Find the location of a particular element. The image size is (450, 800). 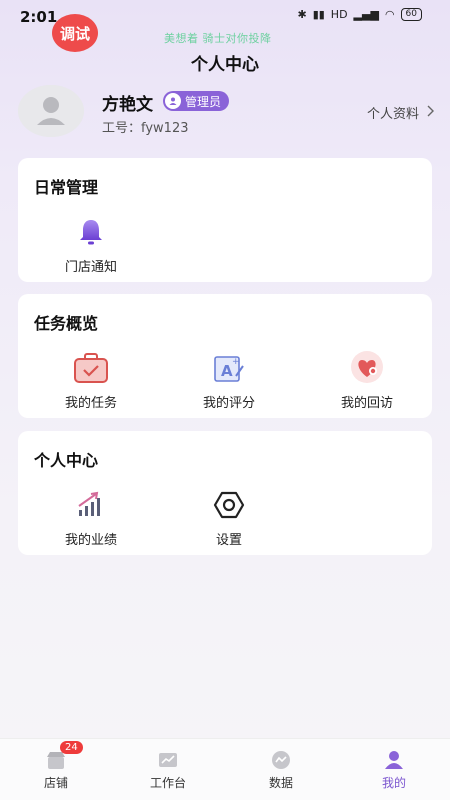

nav-label: 工作台 is located at coordinates (167, 783).